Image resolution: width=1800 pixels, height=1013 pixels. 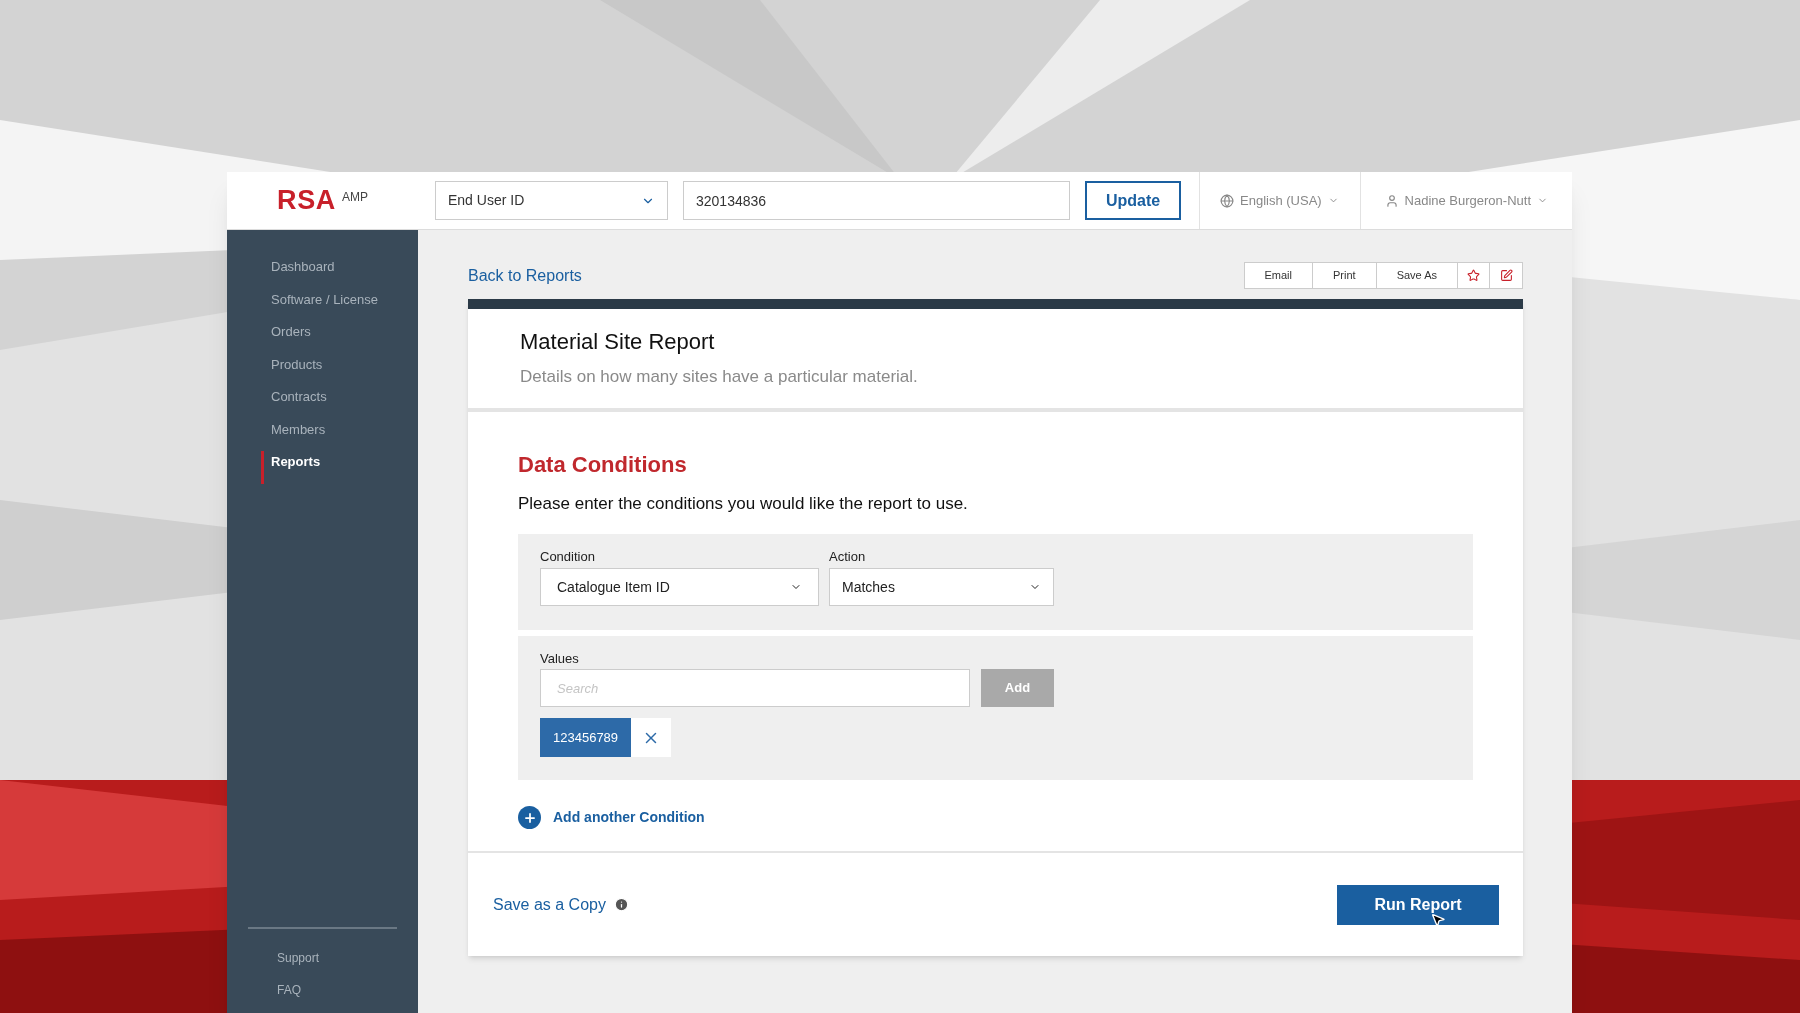 I want to click on user-icon, so click(x=1391, y=200).